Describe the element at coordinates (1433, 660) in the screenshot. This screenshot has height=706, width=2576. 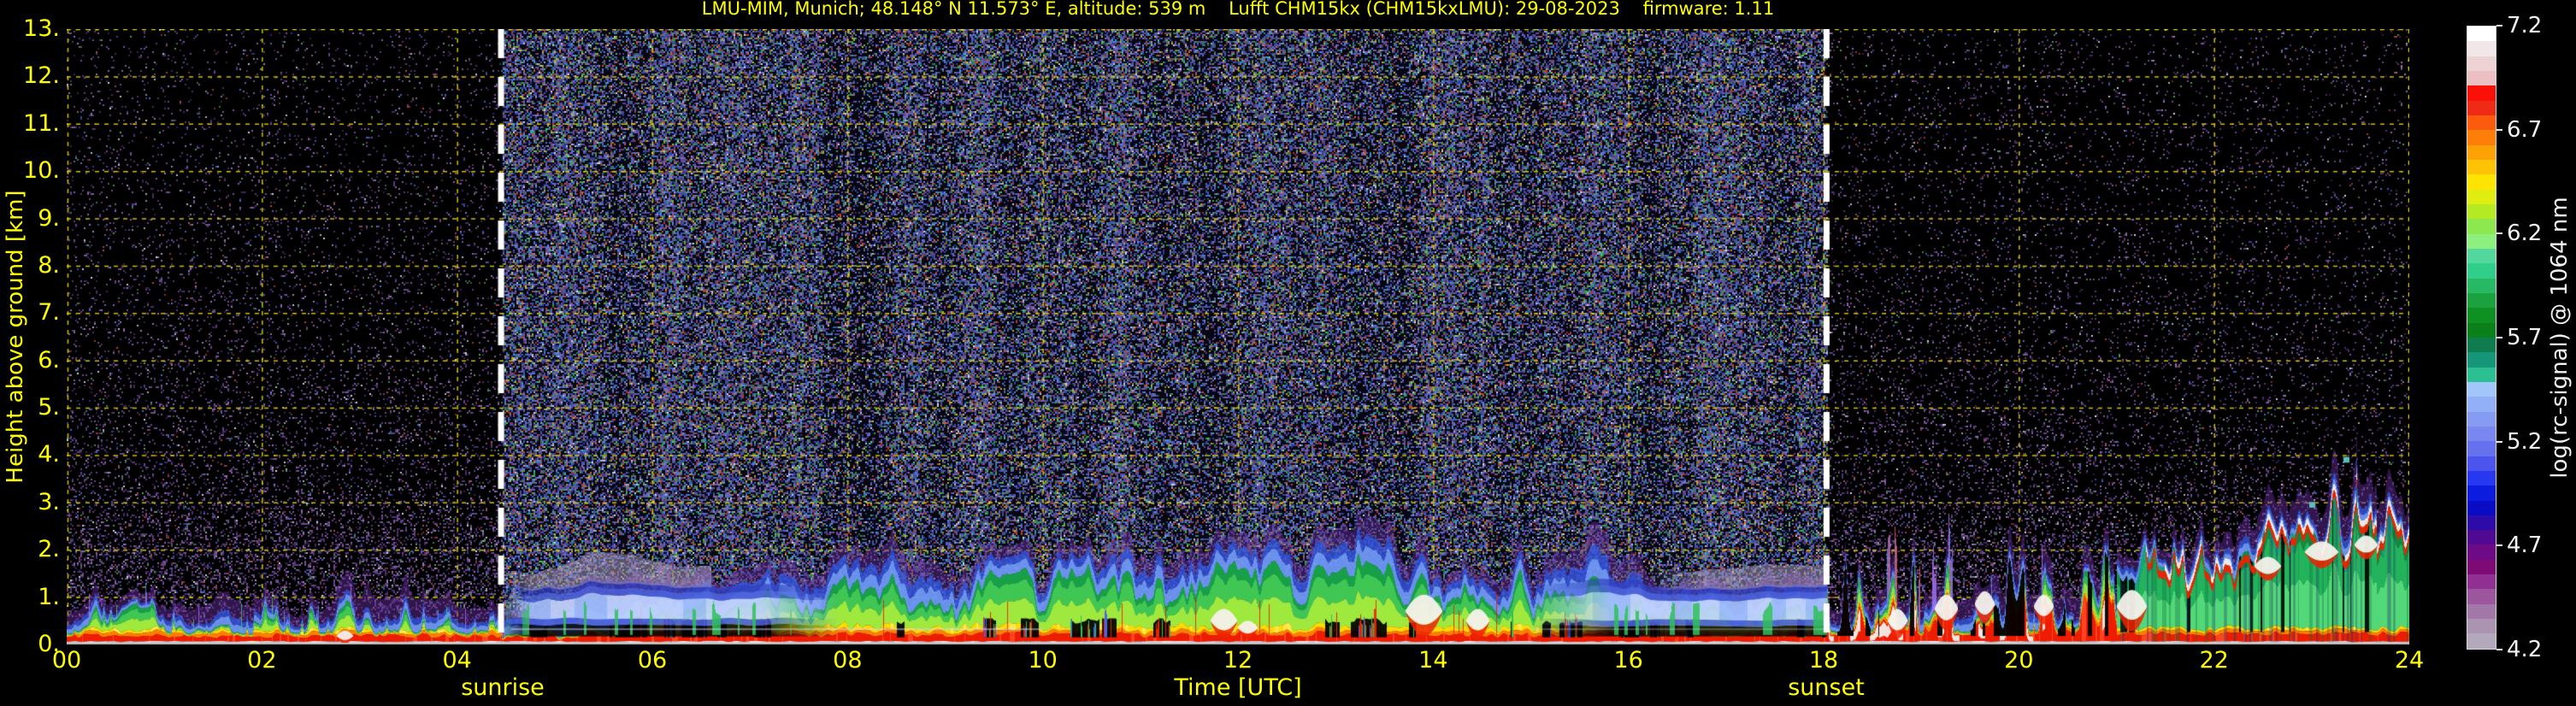
I see `x-tick-label: 14` at that location.